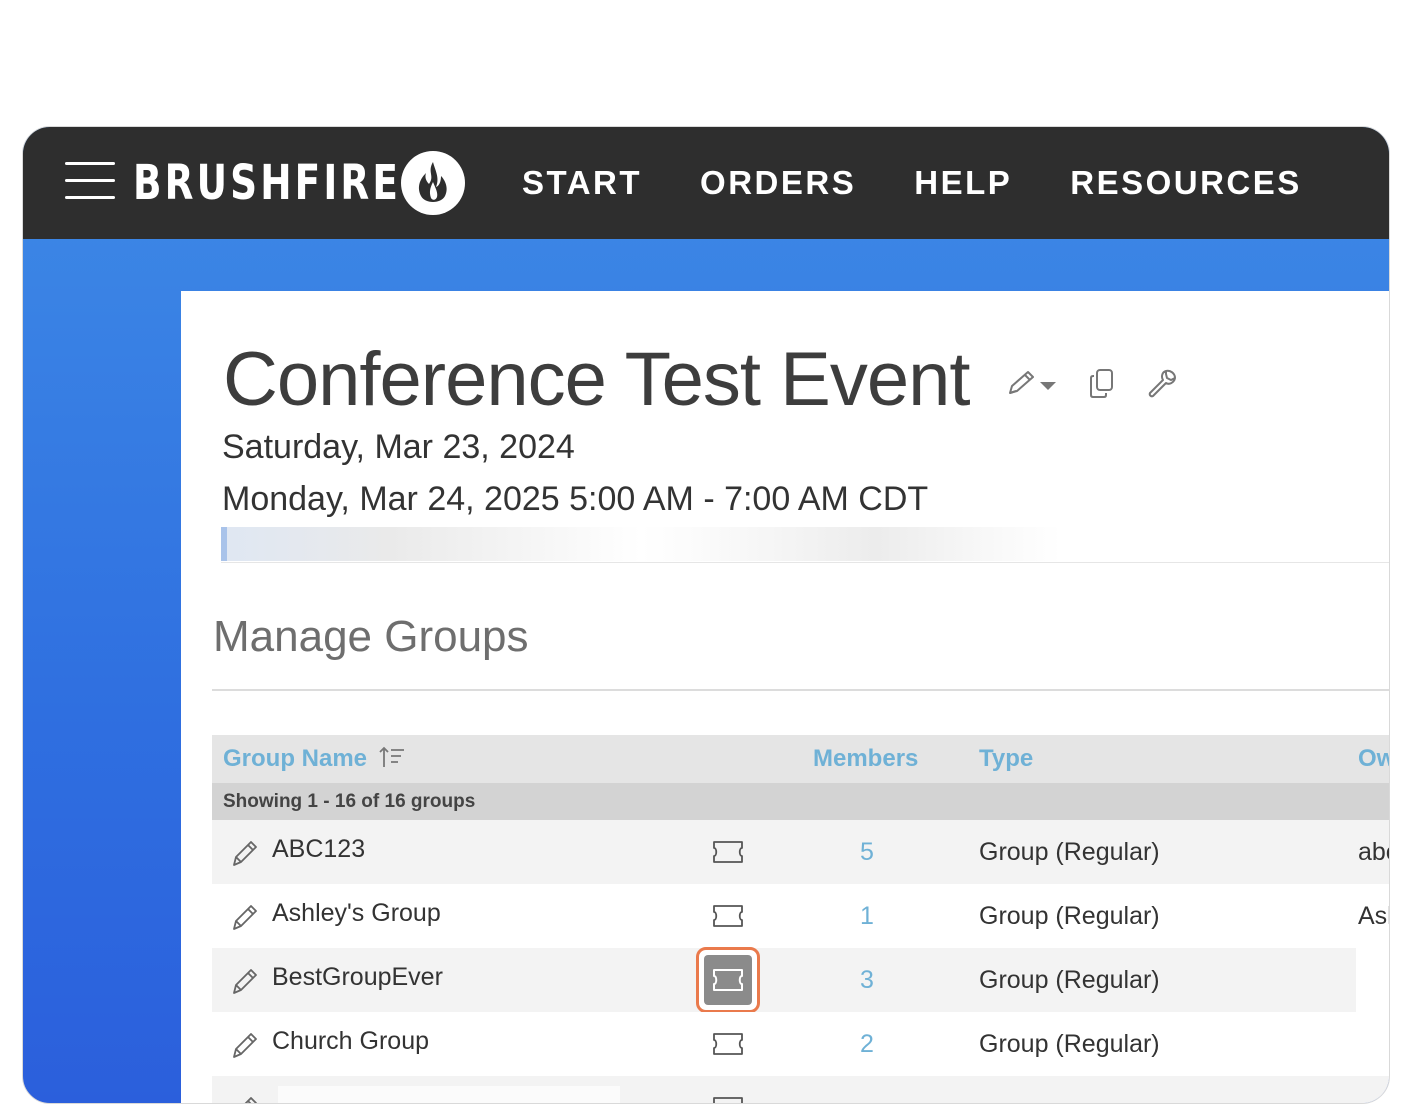 This screenshot has height=1114, width=1408. What do you see at coordinates (800, 1090) in the screenshot?
I see `table-row` at bounding box center [800, 1090].